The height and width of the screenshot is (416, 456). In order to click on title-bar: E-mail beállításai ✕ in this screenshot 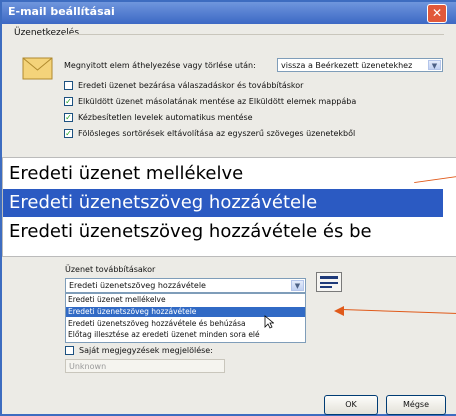, I will do `click(229, 13)`.